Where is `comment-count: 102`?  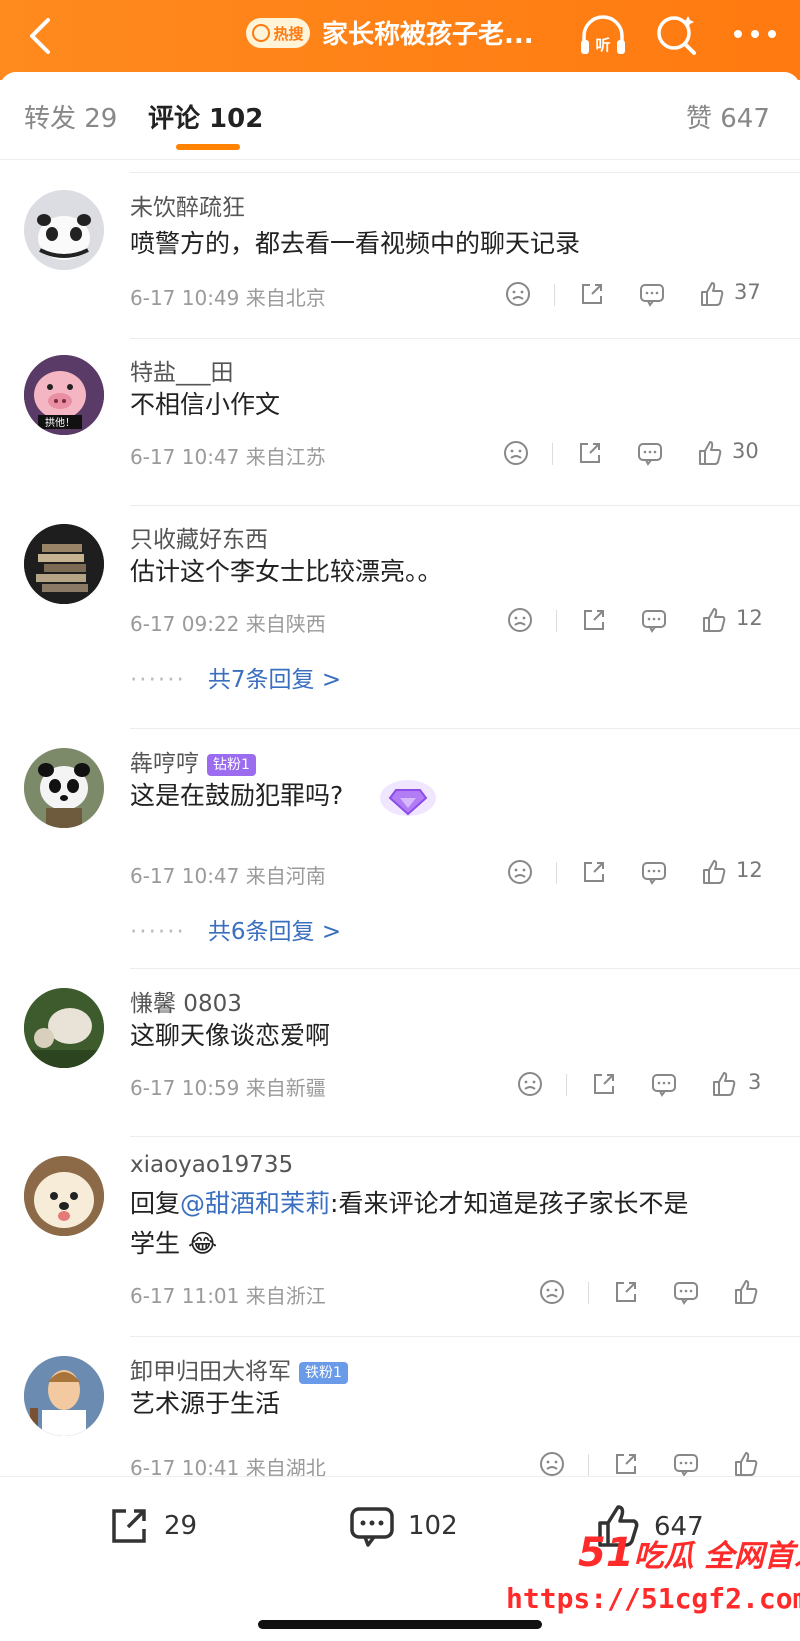
comment-count: 102 is located at coordinates (433, 1526).